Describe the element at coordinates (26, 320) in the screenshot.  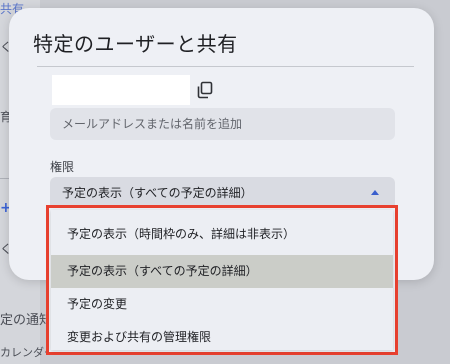
I see `background-section-heading: 定の通知` at that location.